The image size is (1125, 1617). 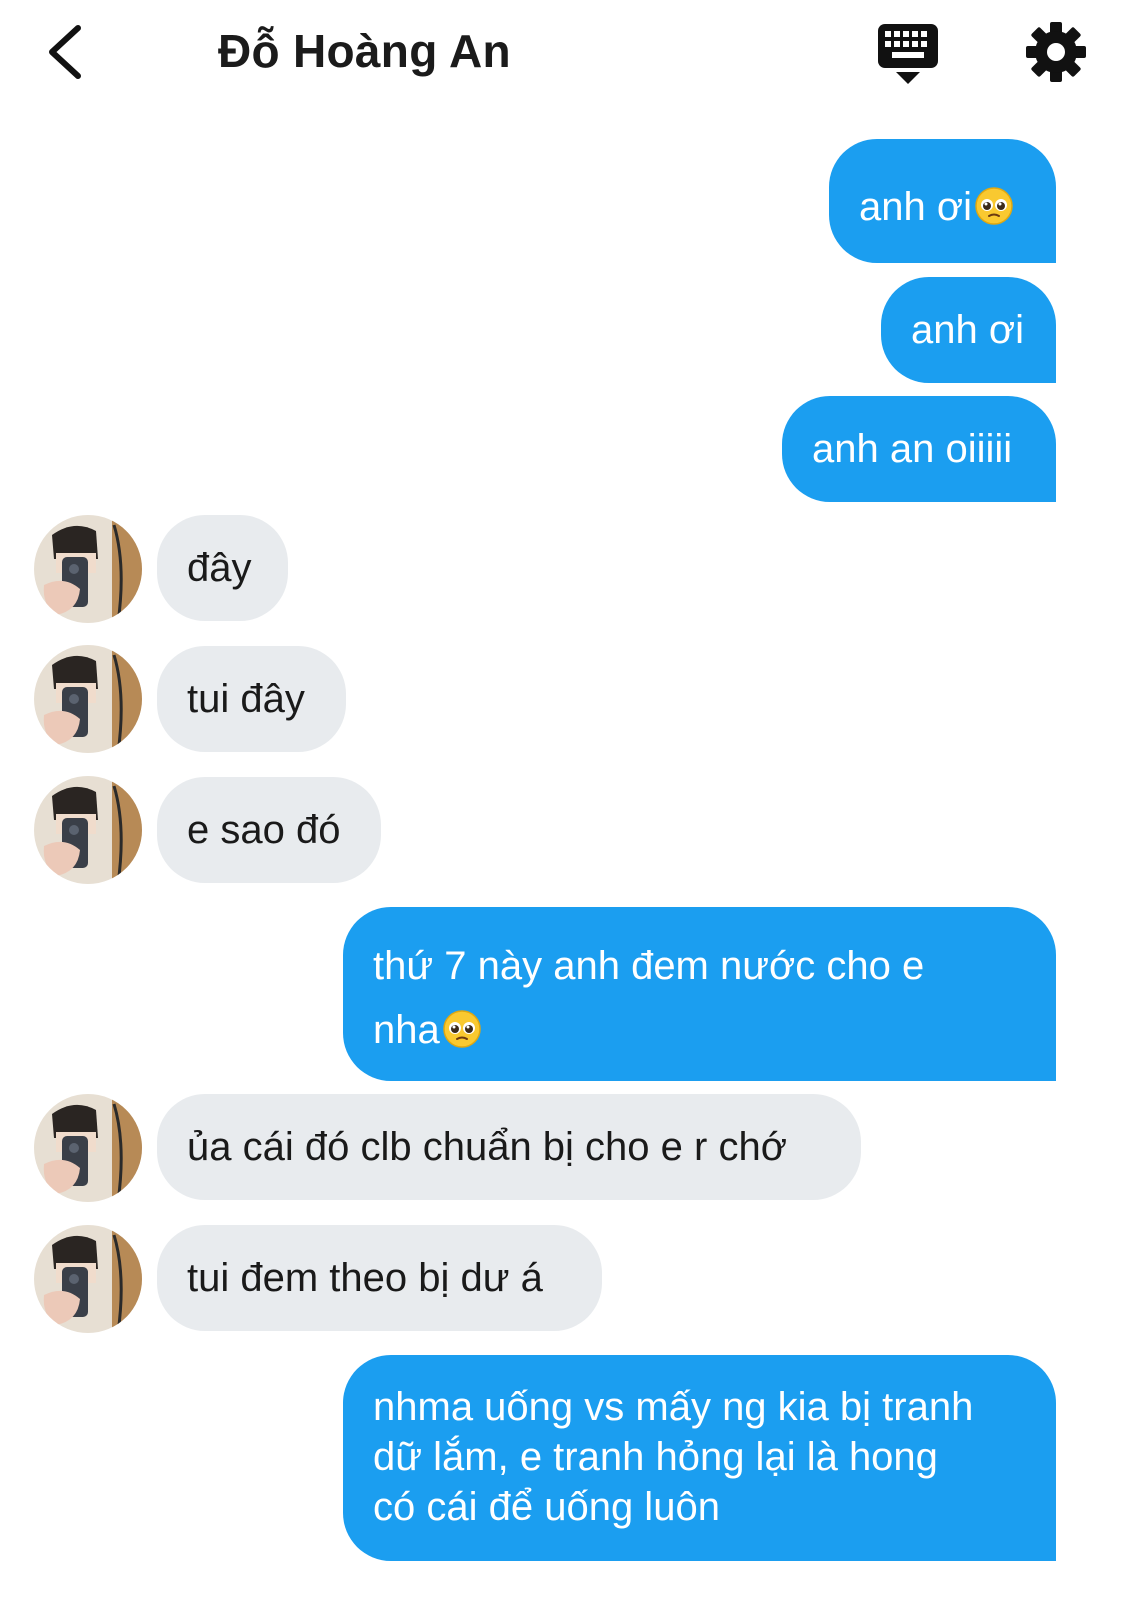 What do you see at coordinates (562, 55) in the screenshot?
I see `chat-header: Đỗ Hoàng An` at bounding box center [562, 55].